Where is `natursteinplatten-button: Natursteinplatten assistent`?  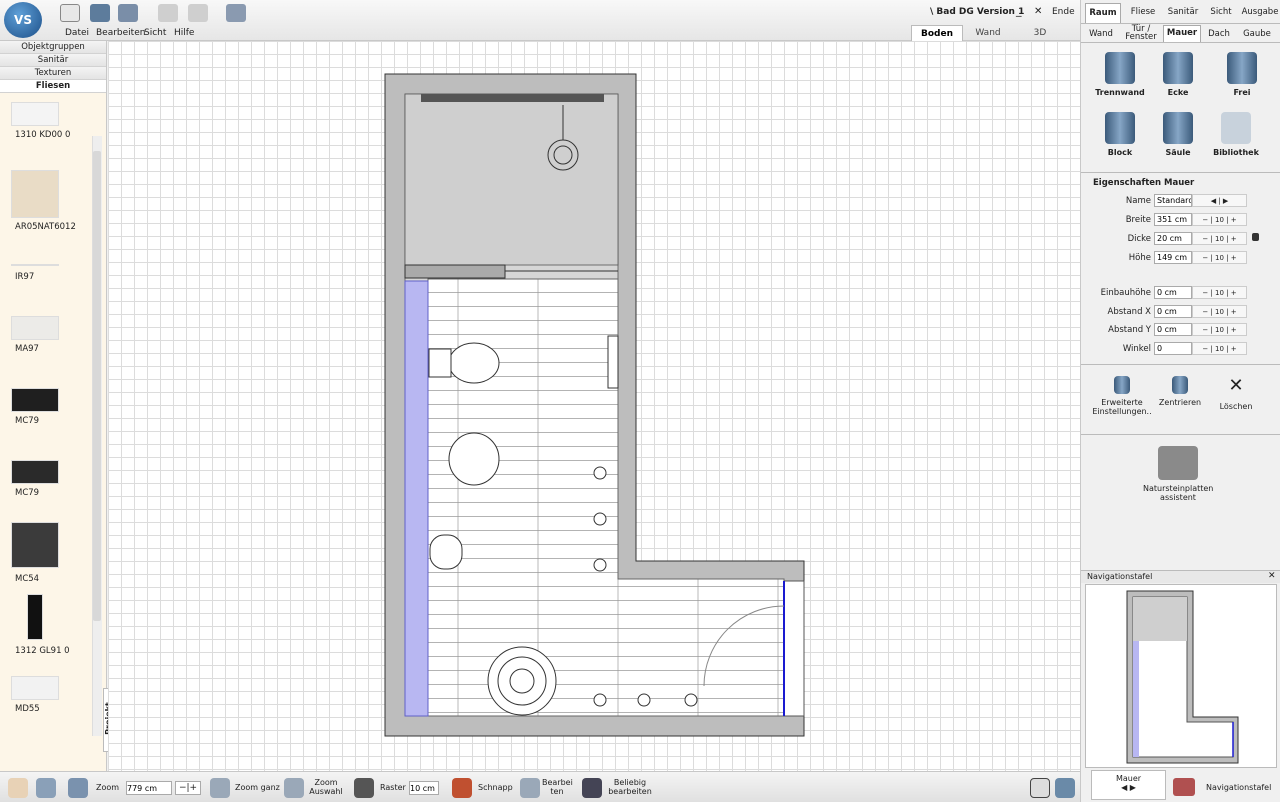 natursteinplatten-button: Natursteinplatten assistent is located at coordinates (1178, 474).